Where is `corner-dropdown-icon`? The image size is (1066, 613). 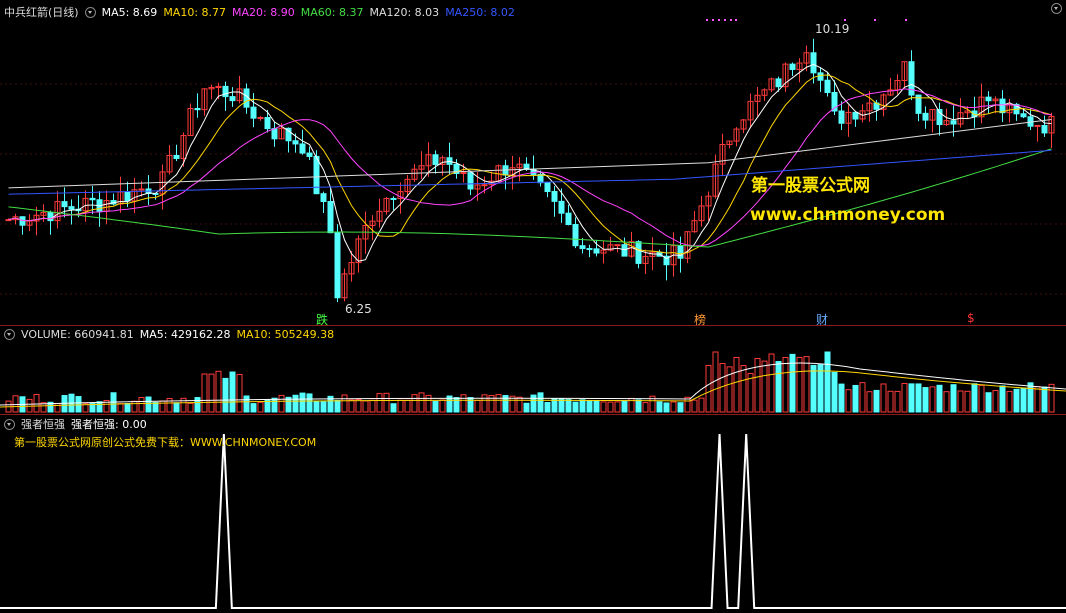 corner-dropdown-icon is located at coordinates (1056, 8).